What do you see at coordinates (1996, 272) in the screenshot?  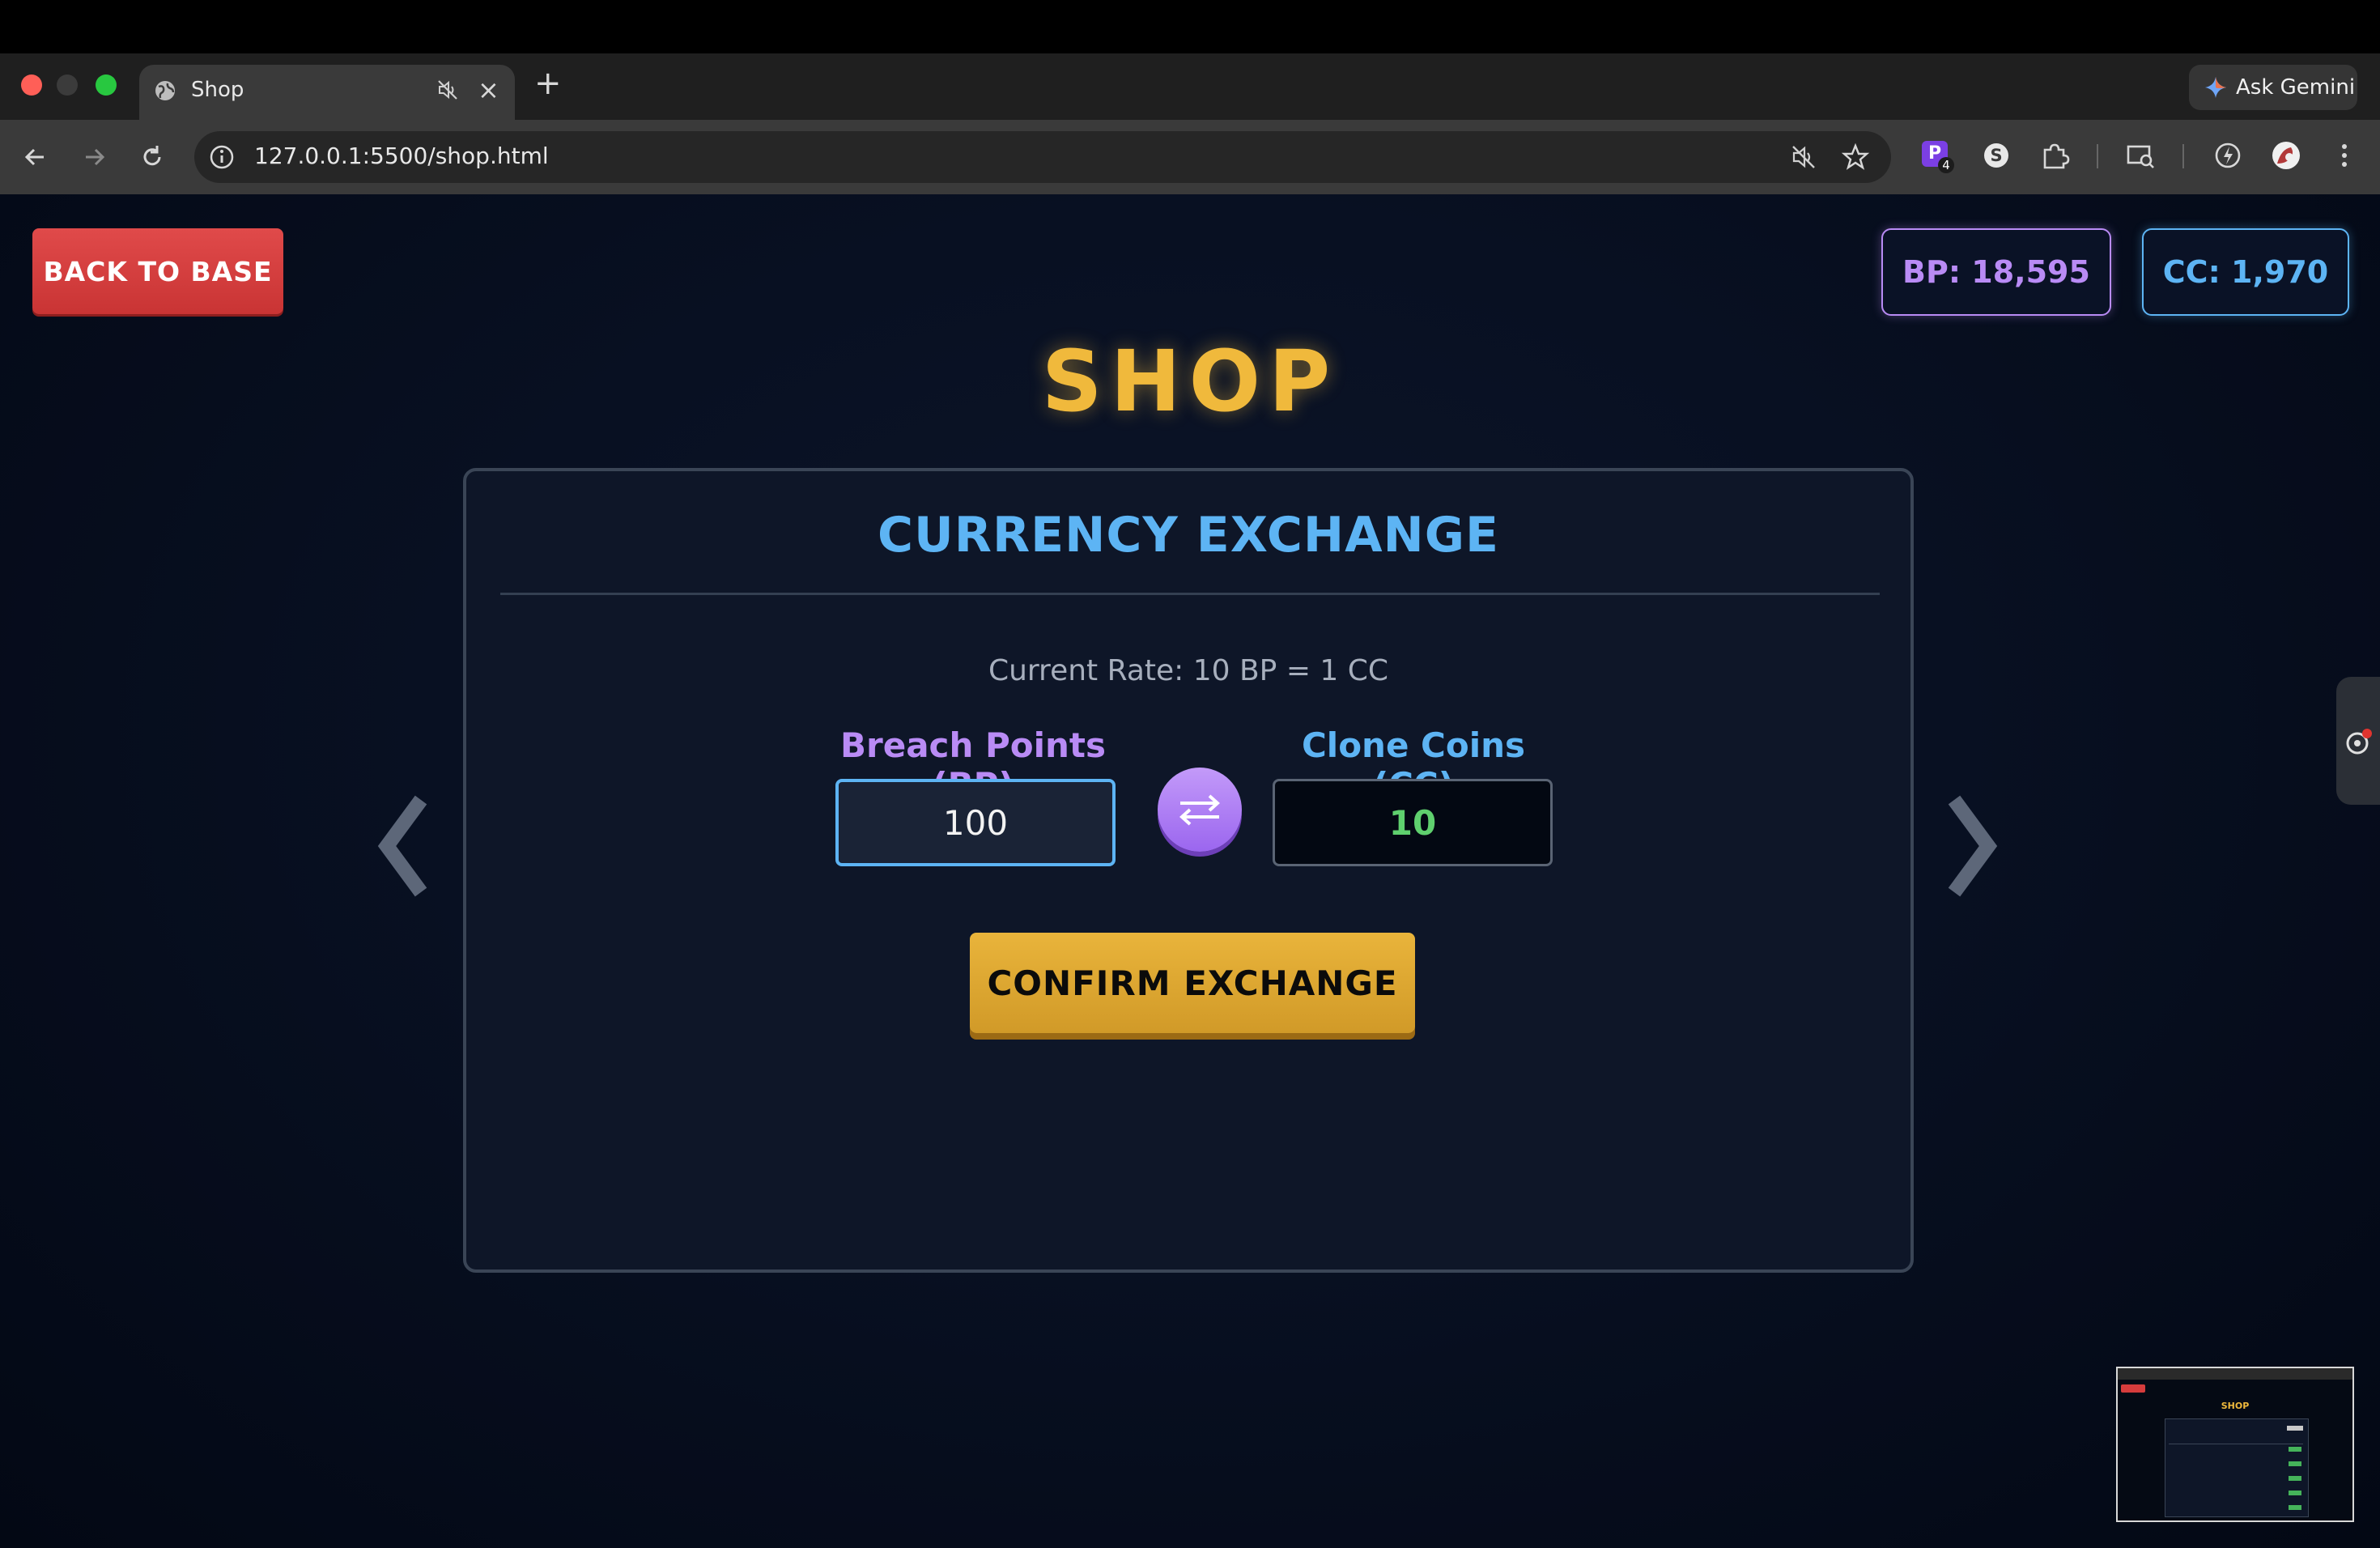 I see `bp-balance-badge: BP: 18,595` at bounding box center [1996, 272].